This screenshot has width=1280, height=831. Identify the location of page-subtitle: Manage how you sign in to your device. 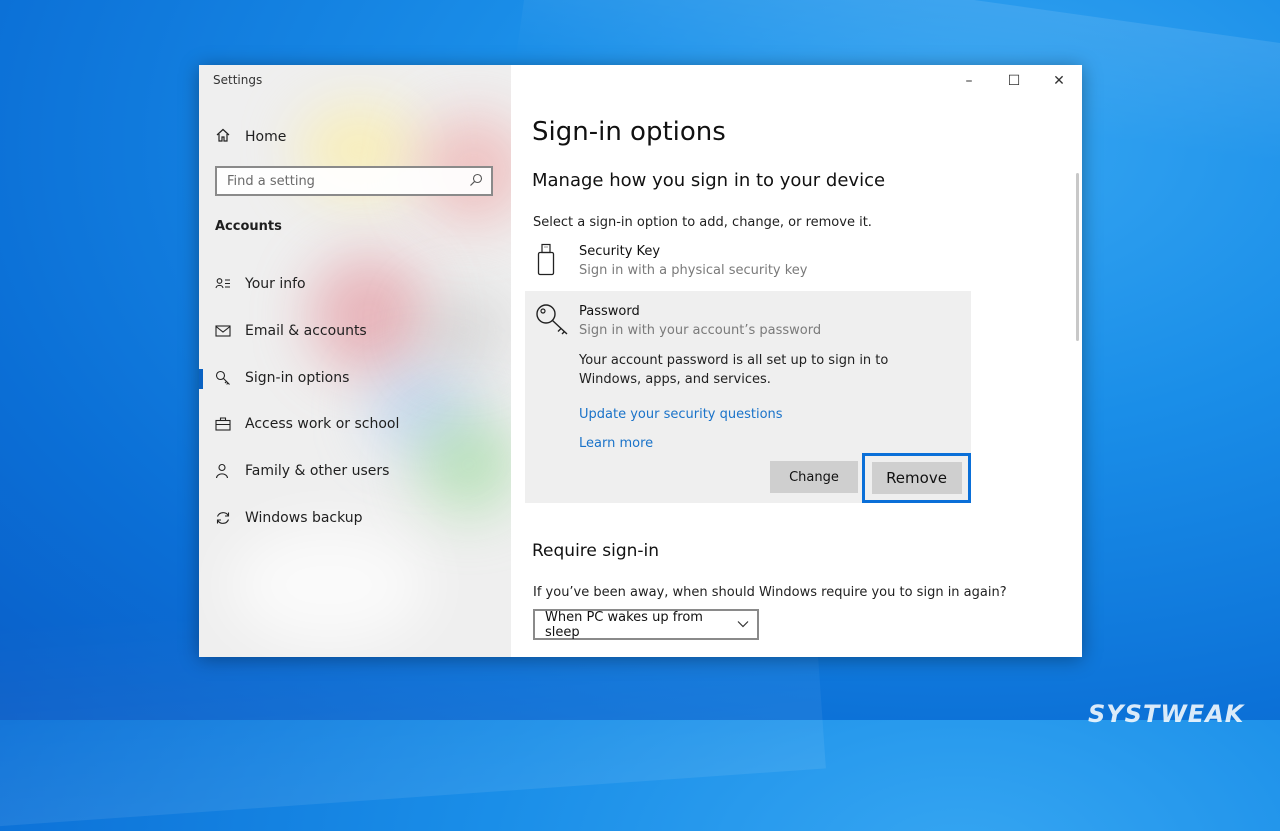
(709, 180).